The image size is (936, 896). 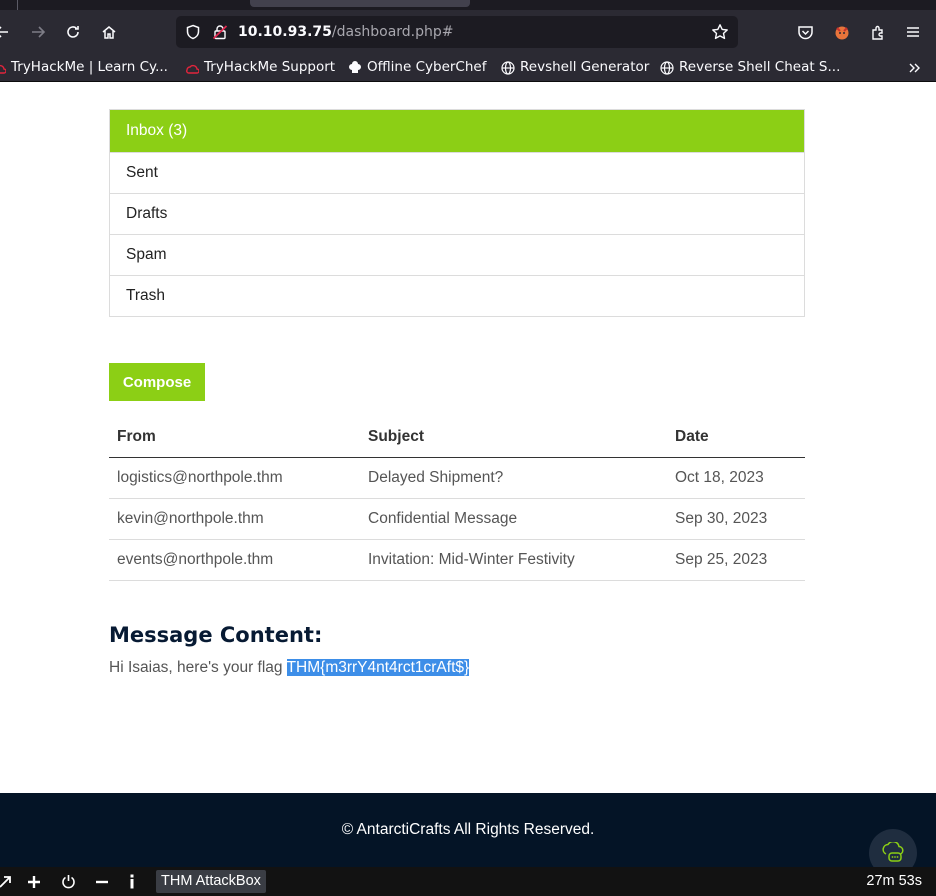 I want to click on chevrons-right-icon, so click(x=915, y=67).